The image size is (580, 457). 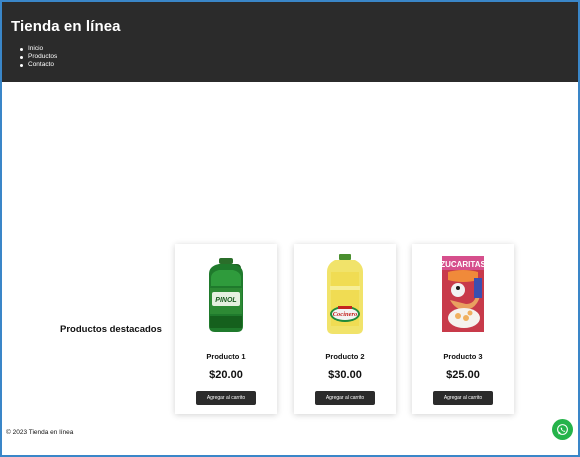 I want to click on nav-item-inicio: Inicio, so click(x=38, y=49).